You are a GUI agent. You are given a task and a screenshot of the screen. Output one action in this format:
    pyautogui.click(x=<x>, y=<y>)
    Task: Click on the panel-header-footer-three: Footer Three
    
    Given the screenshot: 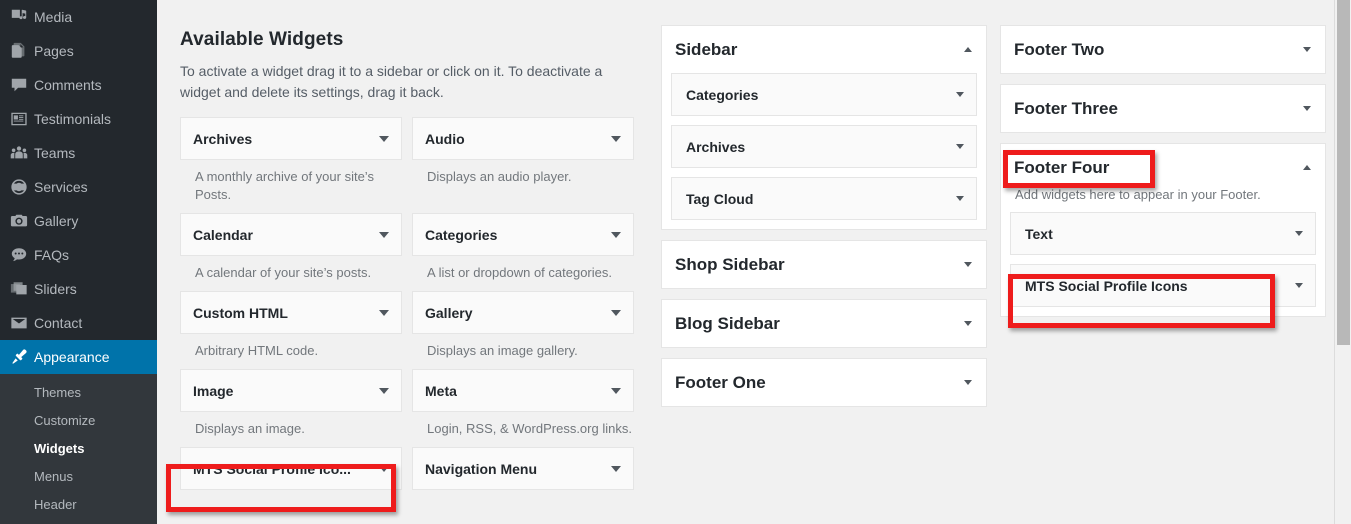 What is the action you would take?
    pyautogui.click(x=1163, y=108)
    